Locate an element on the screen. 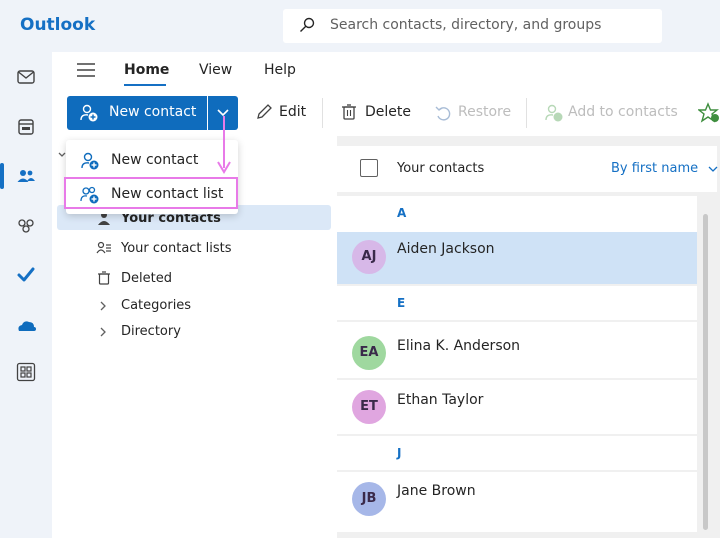 This screenshot has height=538, width=720. groups-icon is located at coordinates (26, 226).